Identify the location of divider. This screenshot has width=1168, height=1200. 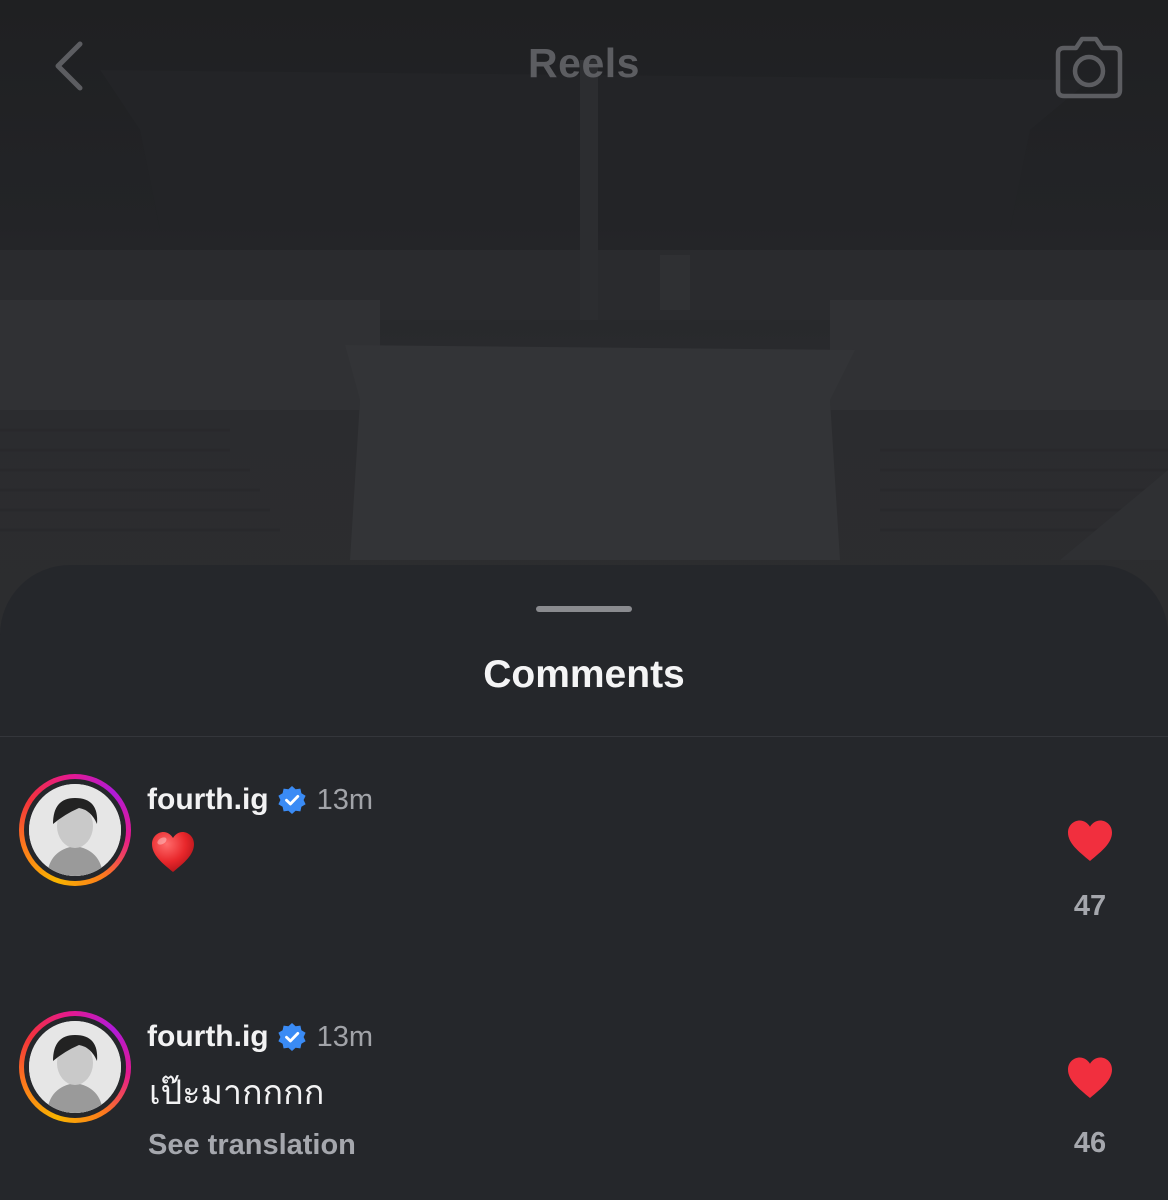
(584, 736).